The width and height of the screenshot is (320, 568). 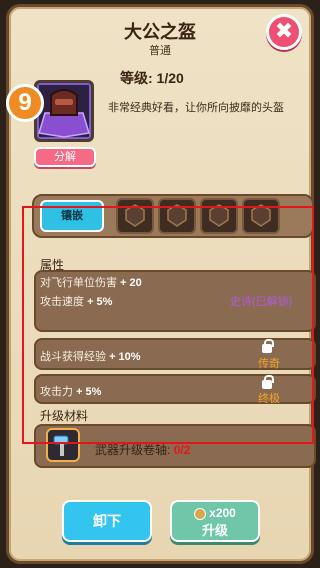 What do you see at coordinates (133, 450) in the screenshot?
I see `material-name: 武器升级卷轴:` at bounding box center [133, 450].